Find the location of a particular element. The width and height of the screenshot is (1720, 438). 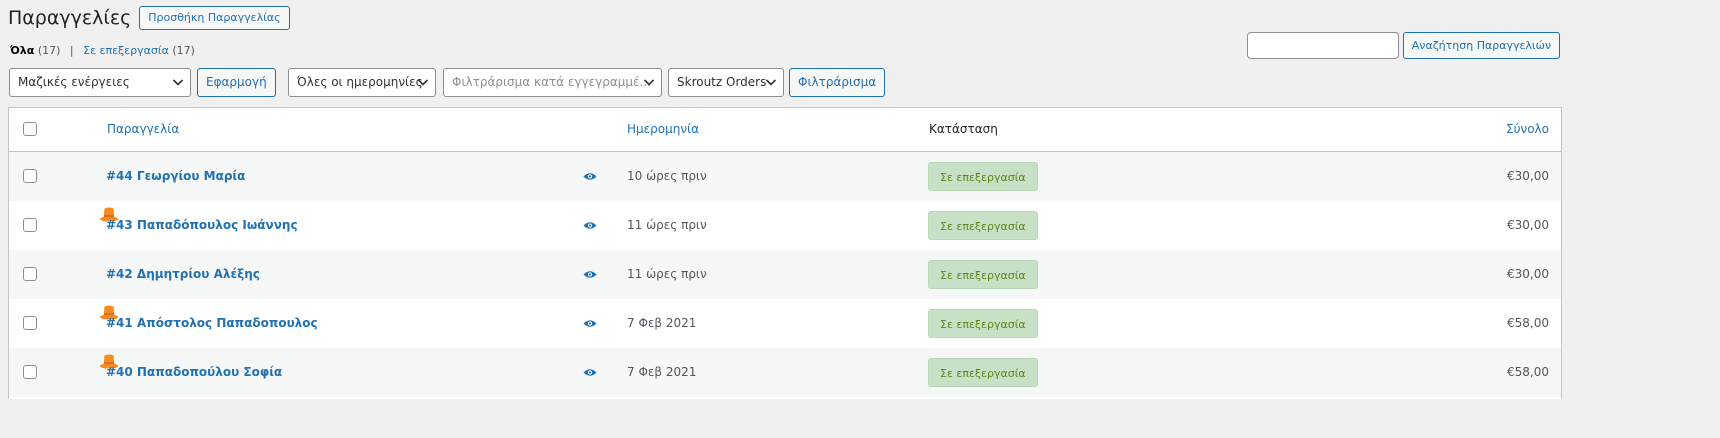

add-order-button: Προσθήκη Παραγγελίας is located at coordinates (214, 18).